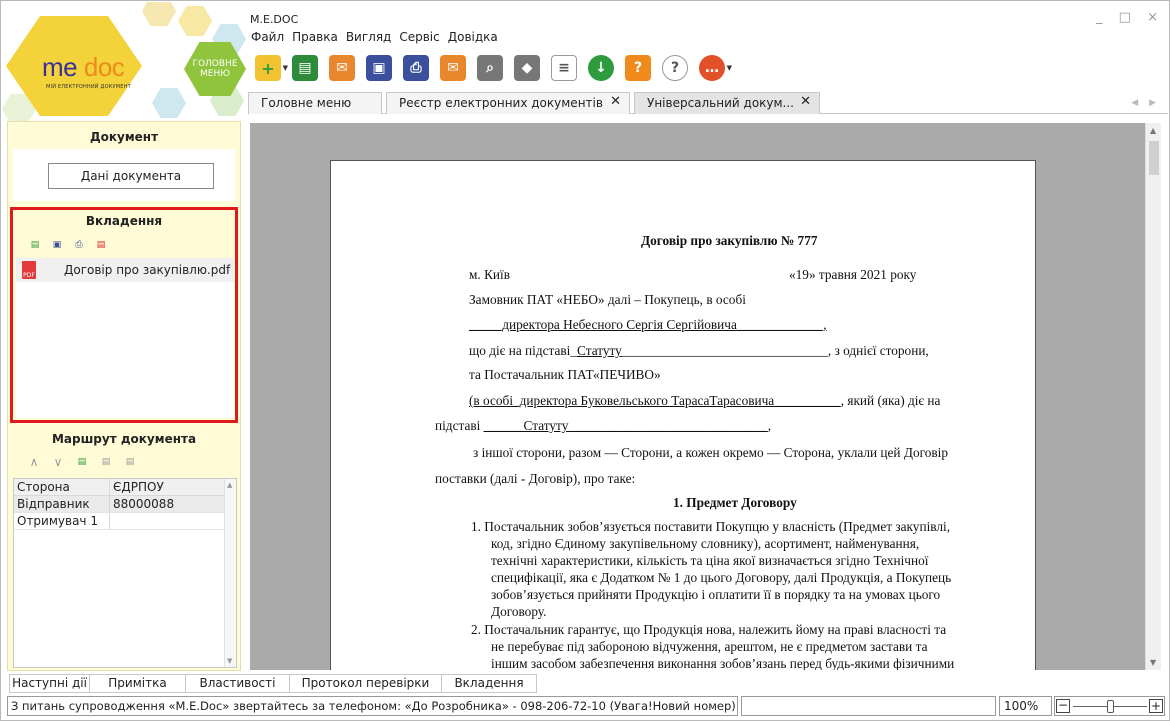  Describe the element at coordinates (527, 68) in the screenshot. I see `sign-button: ◆` at that location.